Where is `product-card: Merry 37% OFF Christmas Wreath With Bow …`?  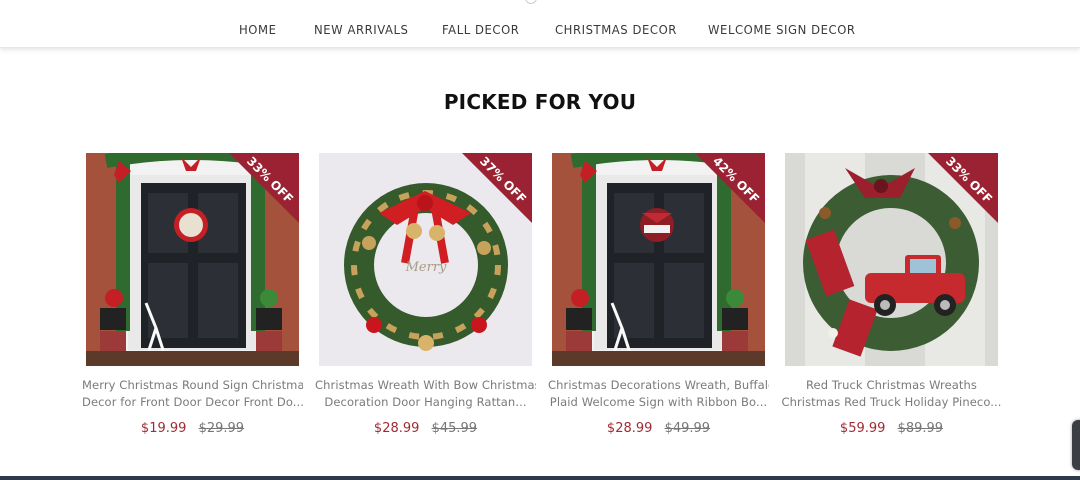
product-card: Merry 37% OFF Christmas Wreath With Bow … is located at coordinates (425, 303).